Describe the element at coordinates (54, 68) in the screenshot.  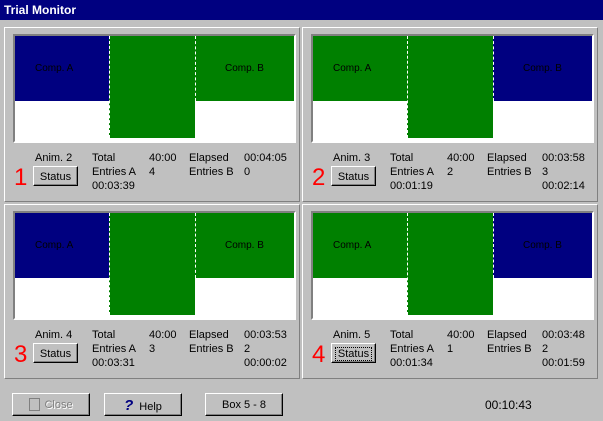
I see `comp-a-label-1: Comp. A` at that location.